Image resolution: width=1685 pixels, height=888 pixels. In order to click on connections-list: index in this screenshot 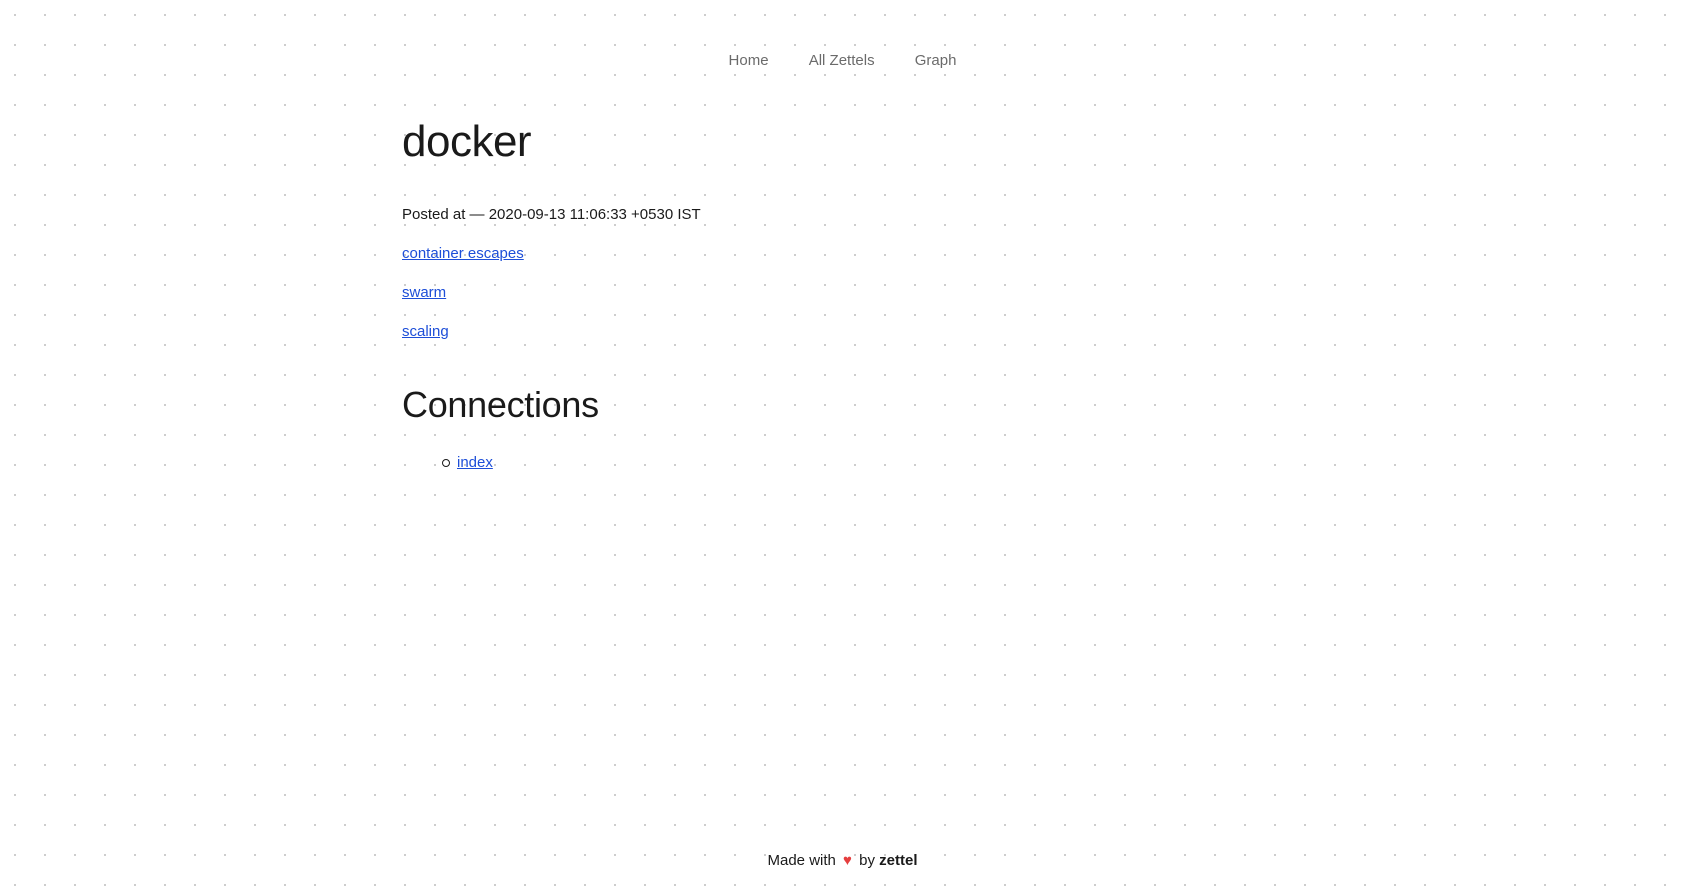, I will do `click(842, 463)`.